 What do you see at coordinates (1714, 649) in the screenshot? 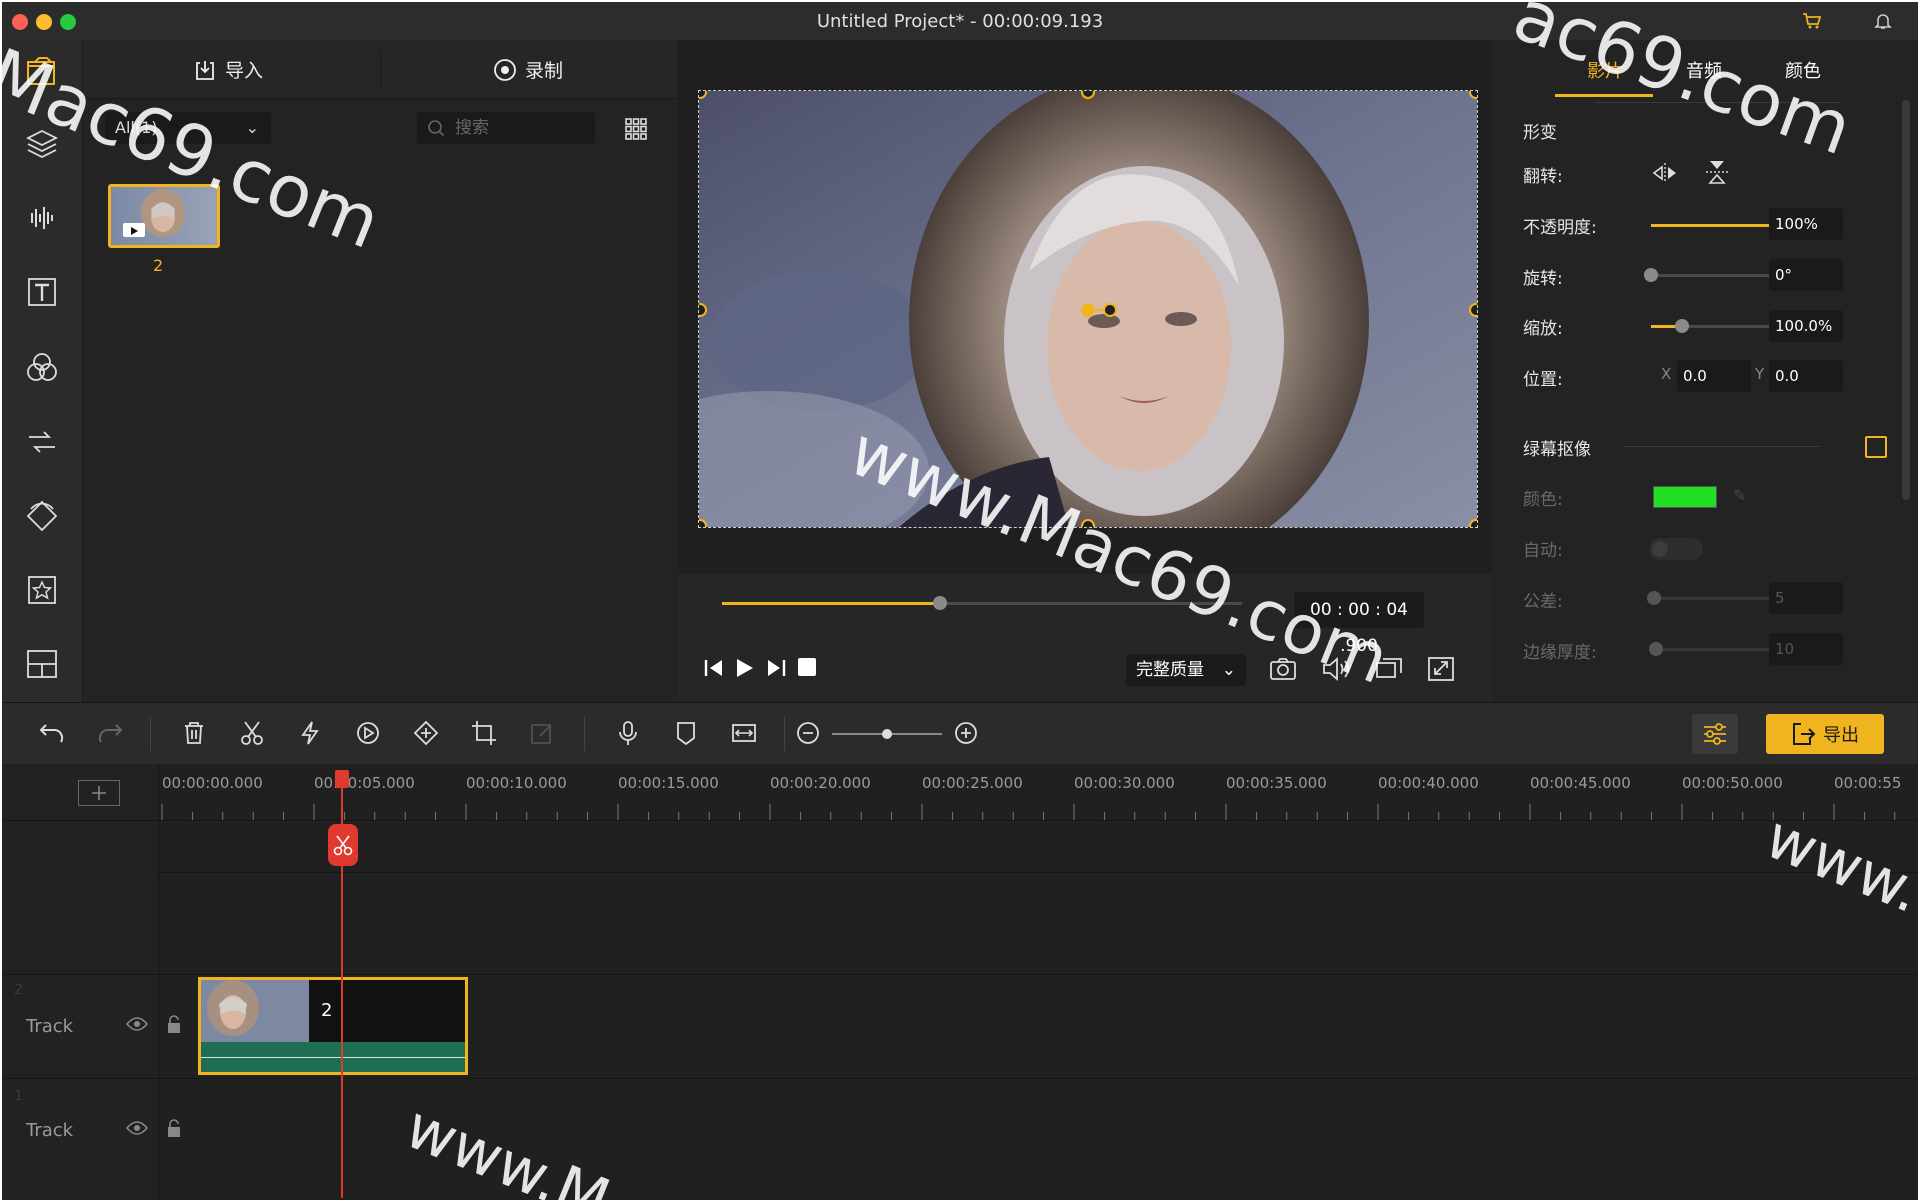
I see `edge-thickness-slider` at bounding box center [1714, 649].